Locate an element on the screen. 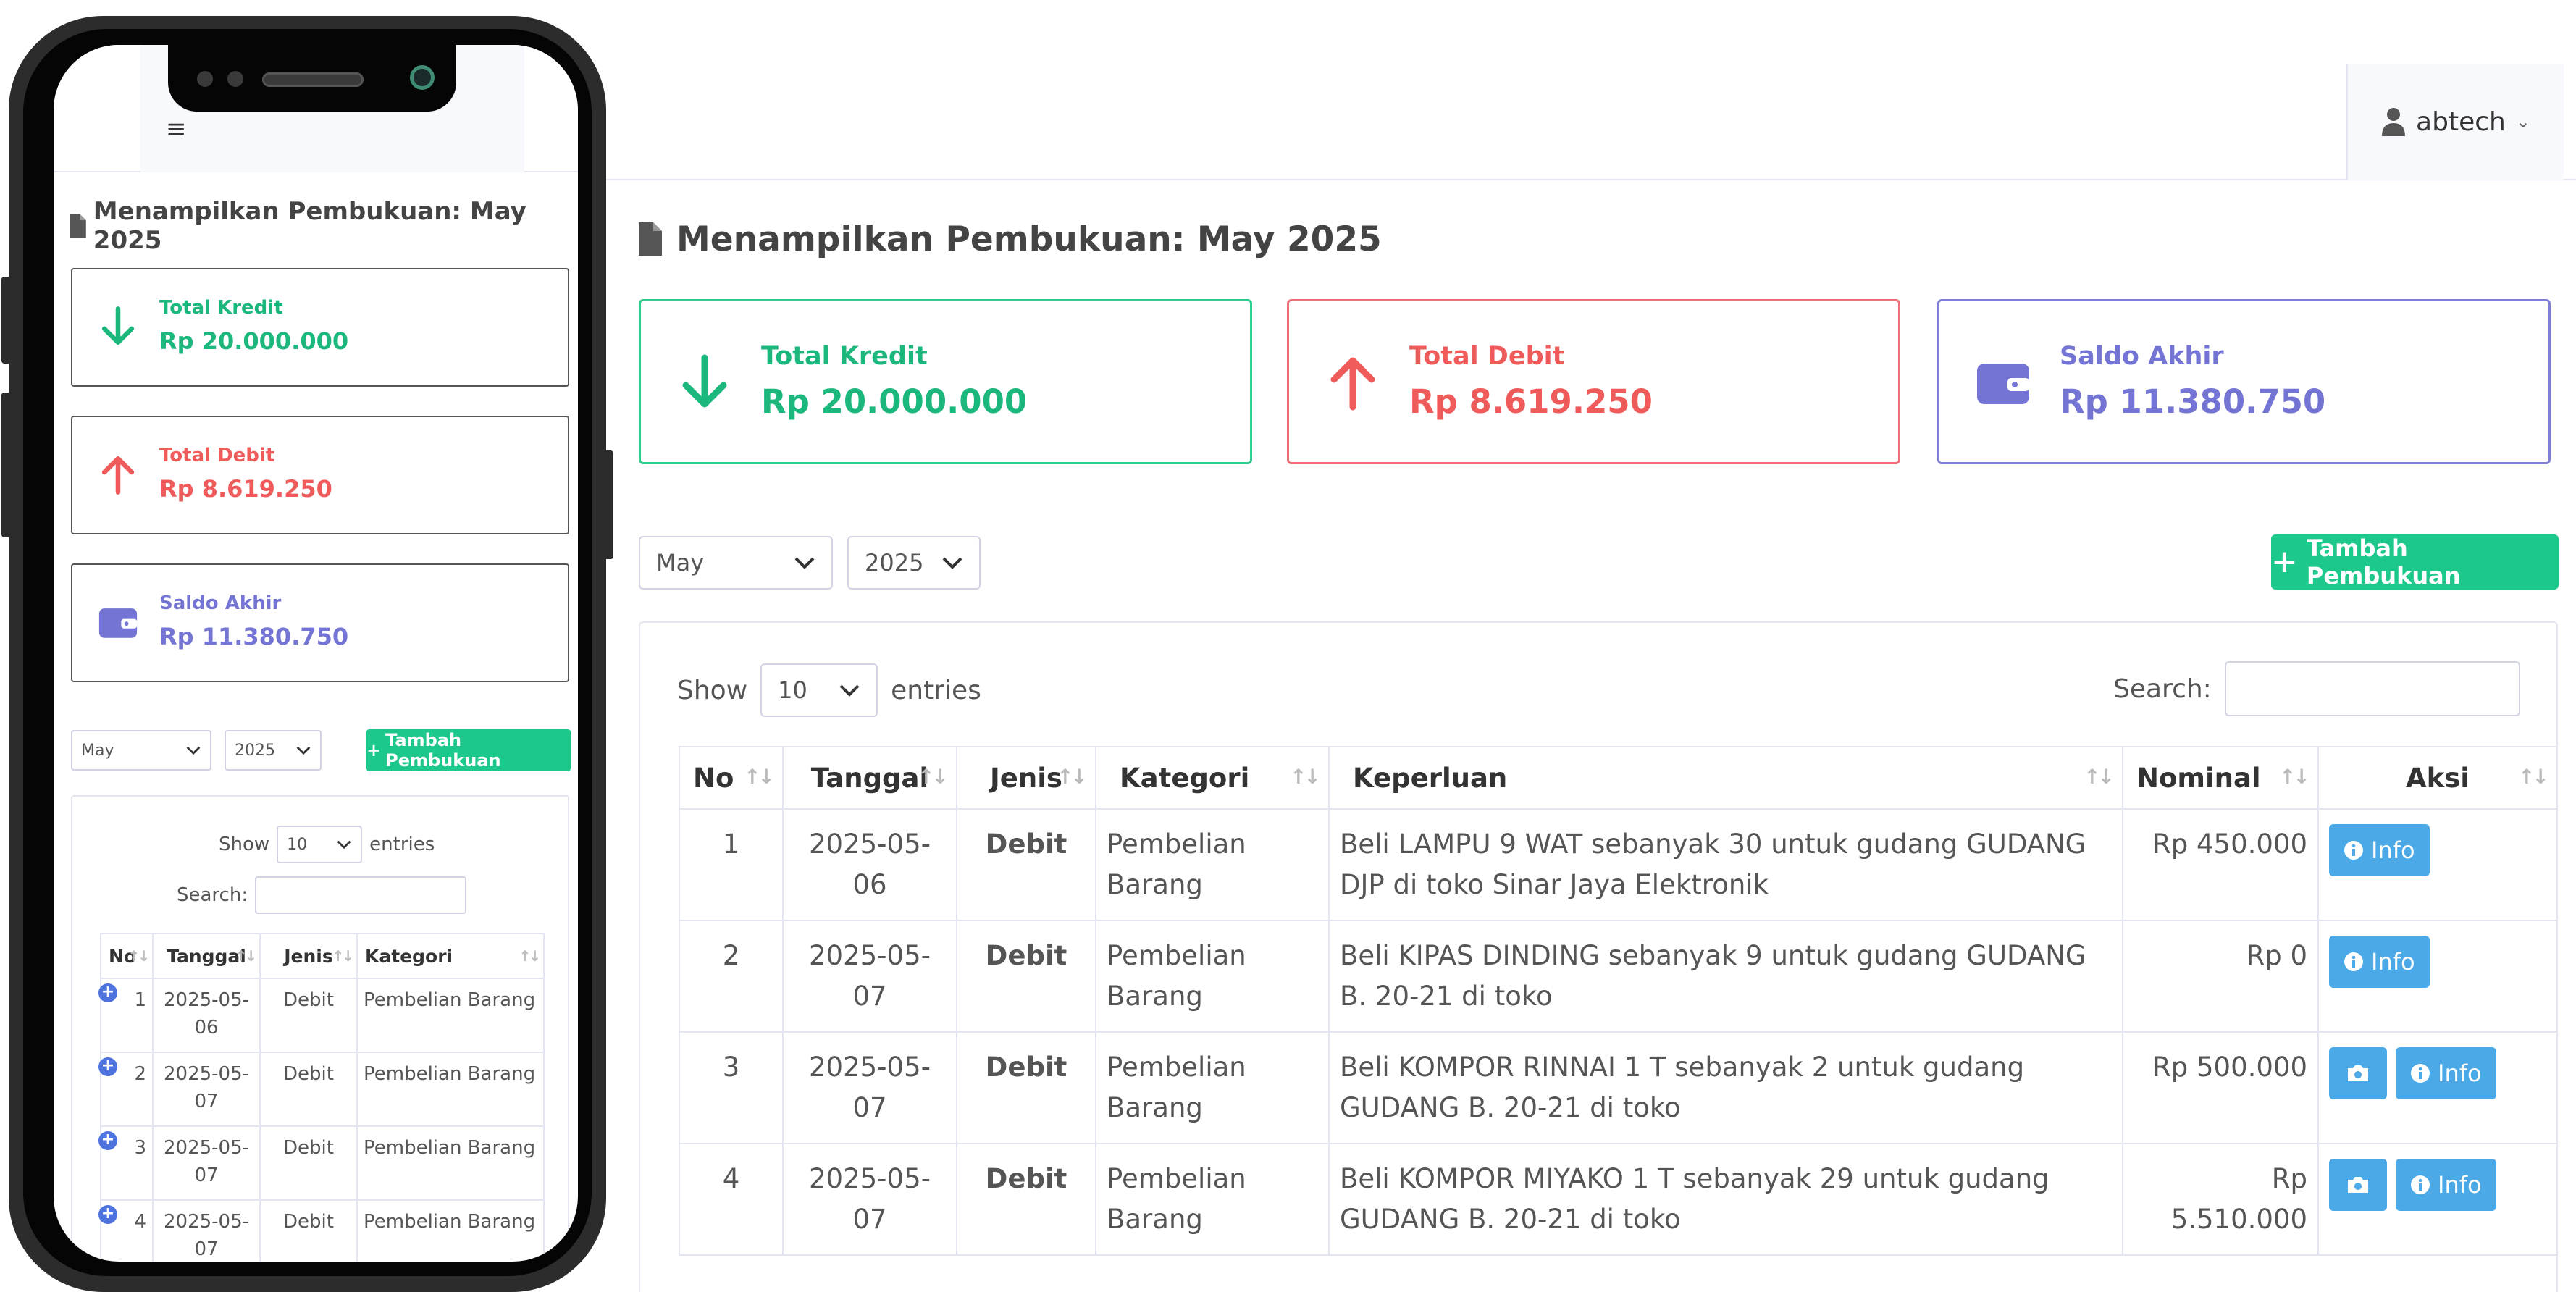 This screenshot has height=1292, width=2576. user-name: abtech is located at coordinates (2461, 121).